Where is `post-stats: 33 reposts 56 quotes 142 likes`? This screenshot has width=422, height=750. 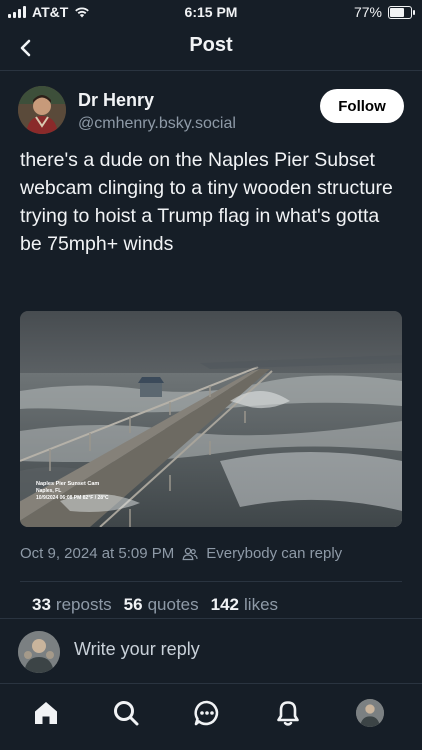 post-stats: 33 reposts 56 quotes 142 likes is located at coordinates (155, 605).